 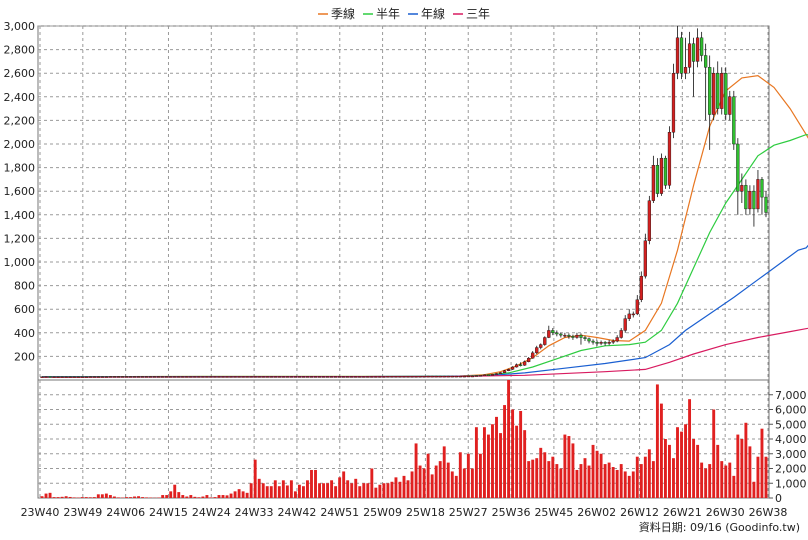 I want to click on price-tick-label: 2,600, so click(x=20, y=73).